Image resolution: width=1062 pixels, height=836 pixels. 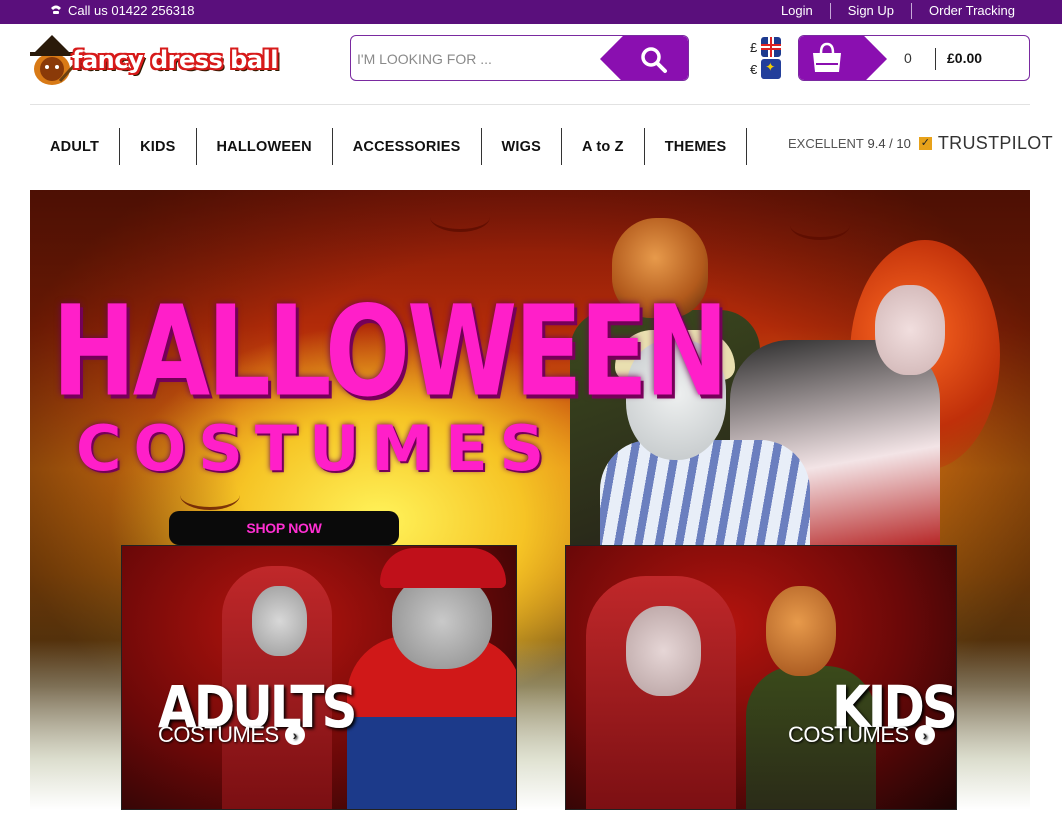 What do you see at coordinates (390, 351) in the screenshot?
I see `hero-title: HALLOWEEN` at bounding box center [390, 351].